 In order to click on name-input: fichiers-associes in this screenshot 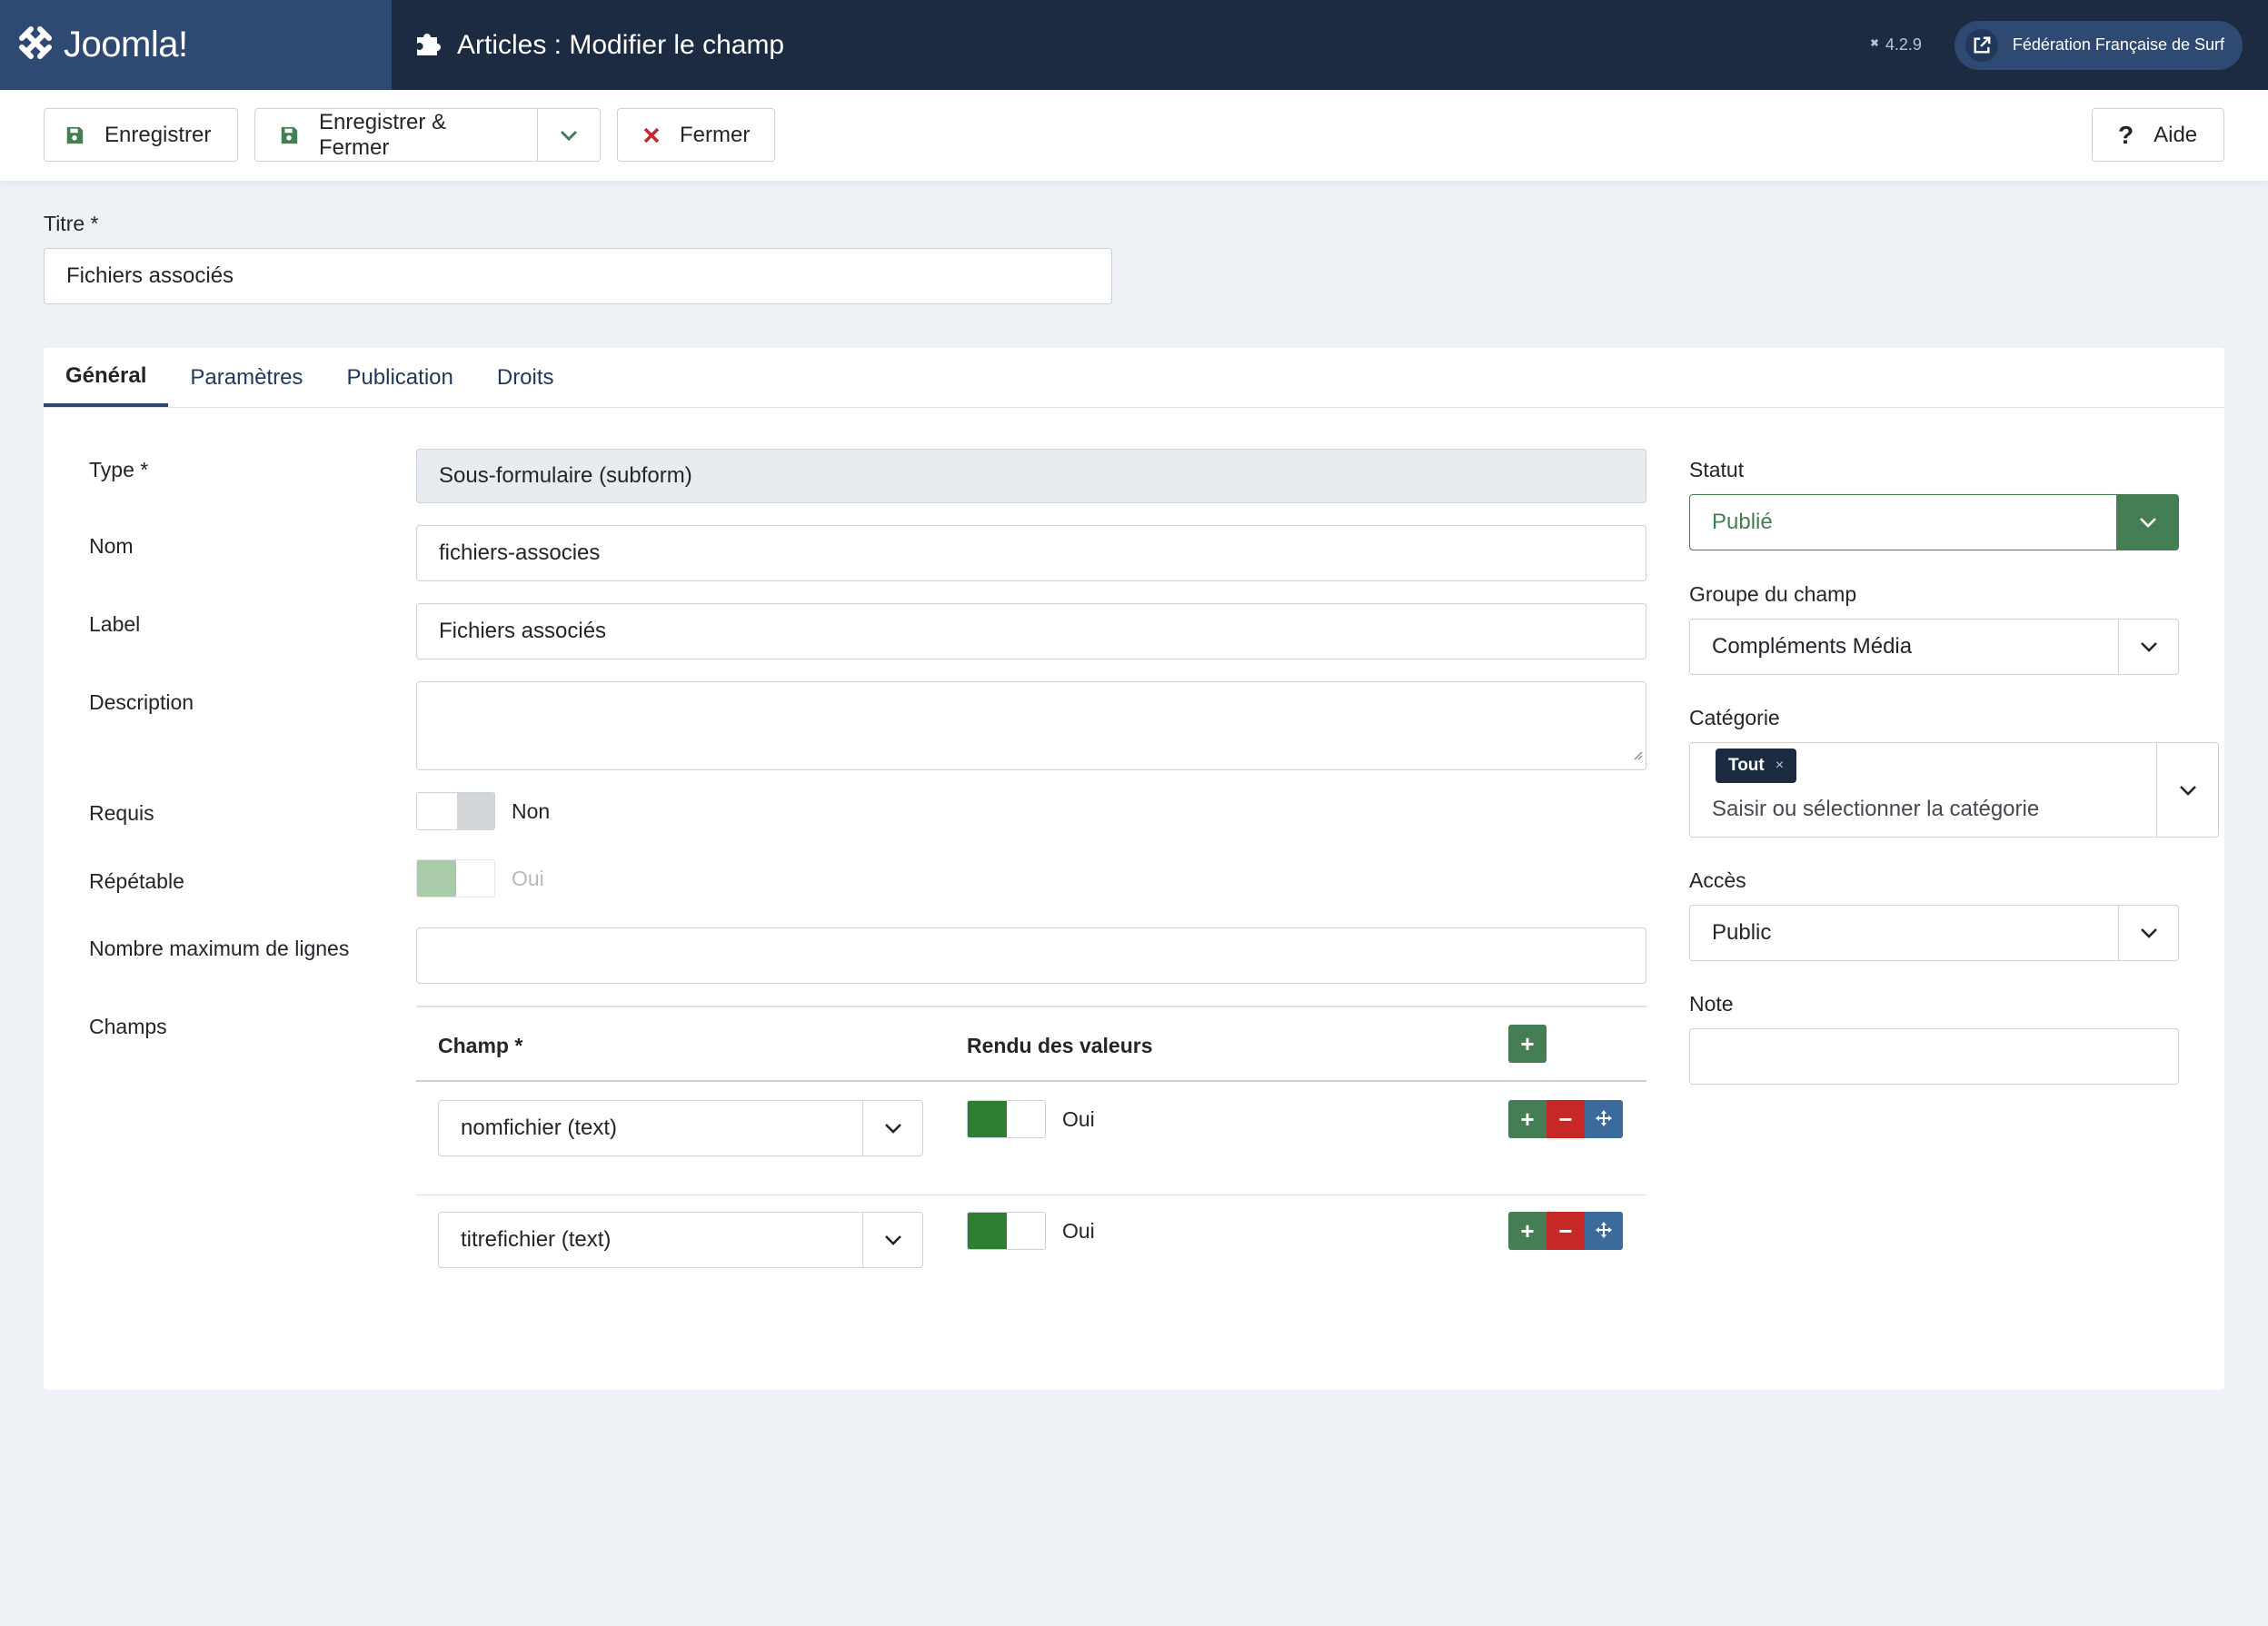, I will do `click(1031, 553)`.